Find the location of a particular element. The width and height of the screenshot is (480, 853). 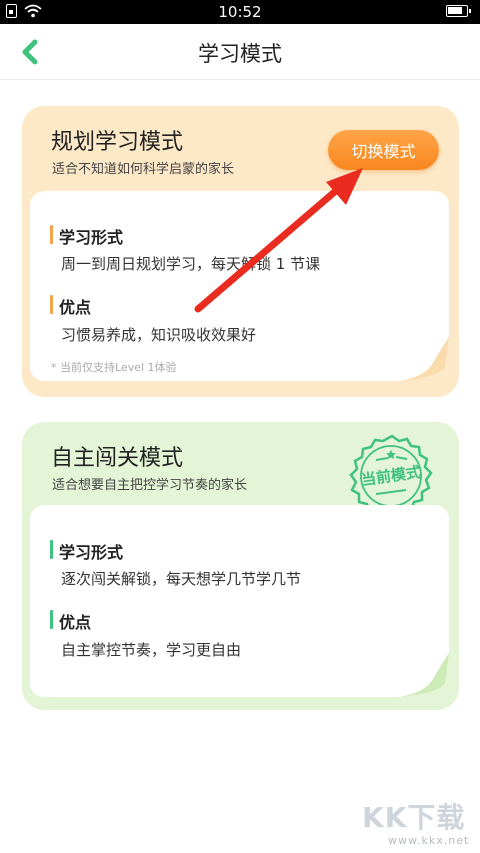

free-merit-text: 自主掌控节奏，学习更自由 is located at coordinates (151, 650).